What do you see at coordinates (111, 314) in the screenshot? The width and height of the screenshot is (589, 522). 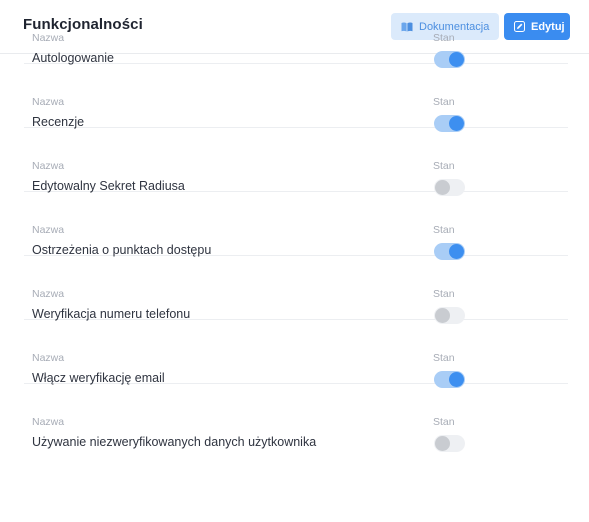 I see `feature-name: Weryfikacja numeru telefonu` at bounding box center [111, 314].